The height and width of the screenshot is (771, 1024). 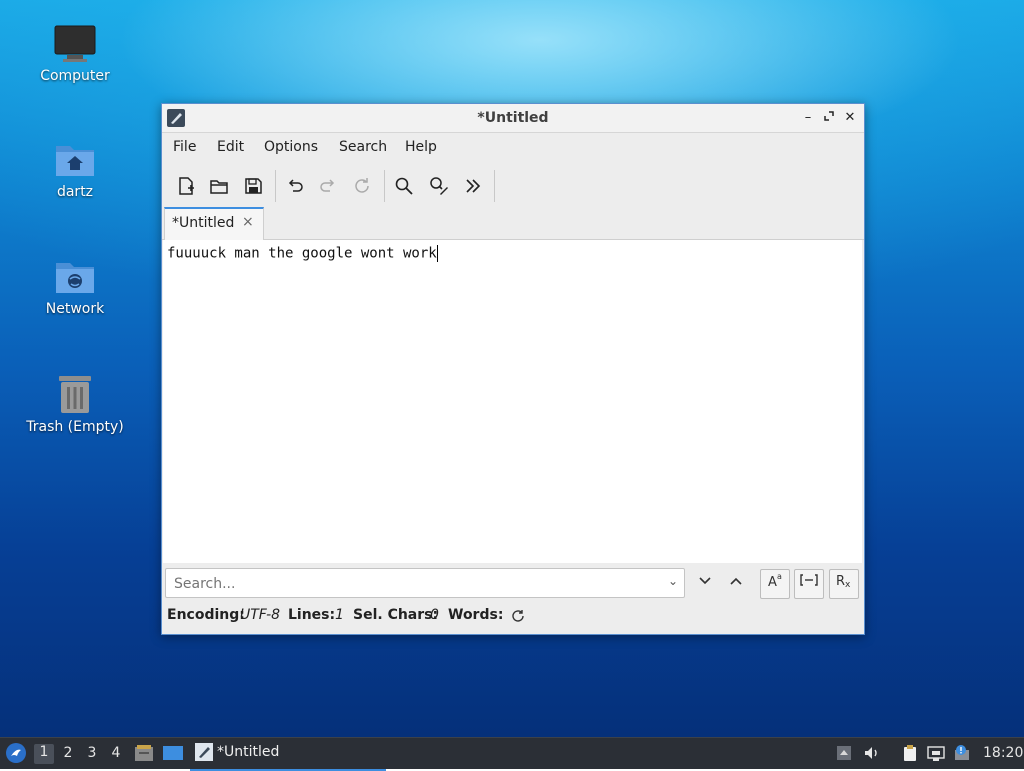 I want to click on svg-text: x, so click(x=848, y=585).